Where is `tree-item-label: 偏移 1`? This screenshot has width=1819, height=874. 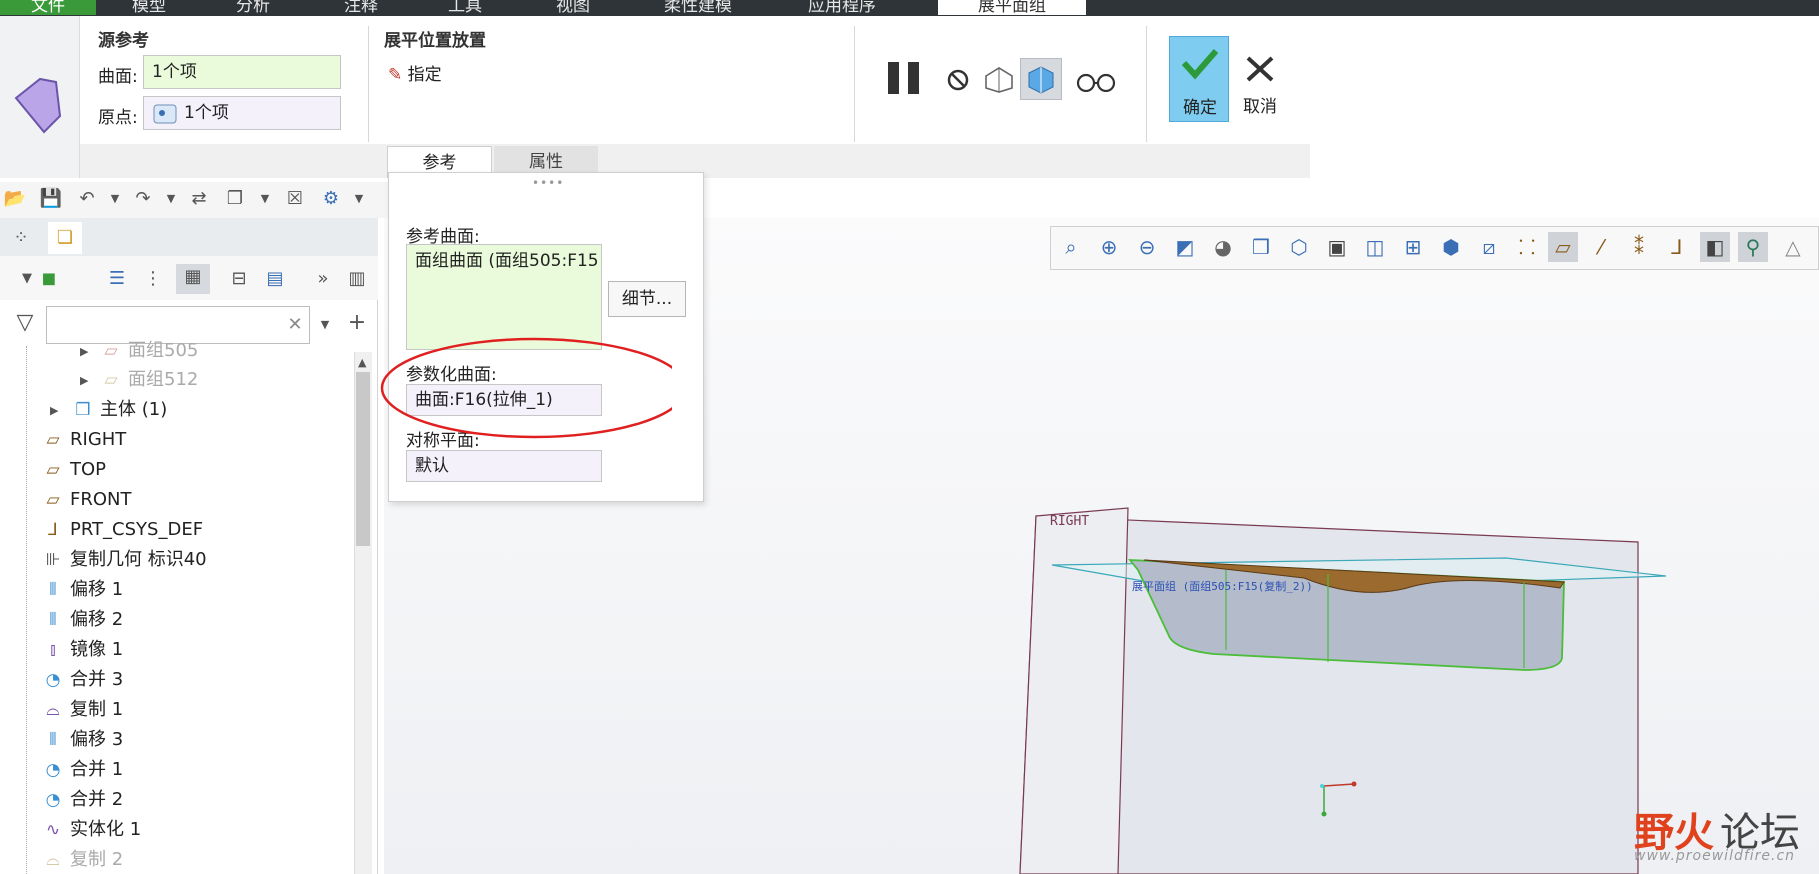
tree-item-label: 偏移 1 is located at coordinates (97, 589).